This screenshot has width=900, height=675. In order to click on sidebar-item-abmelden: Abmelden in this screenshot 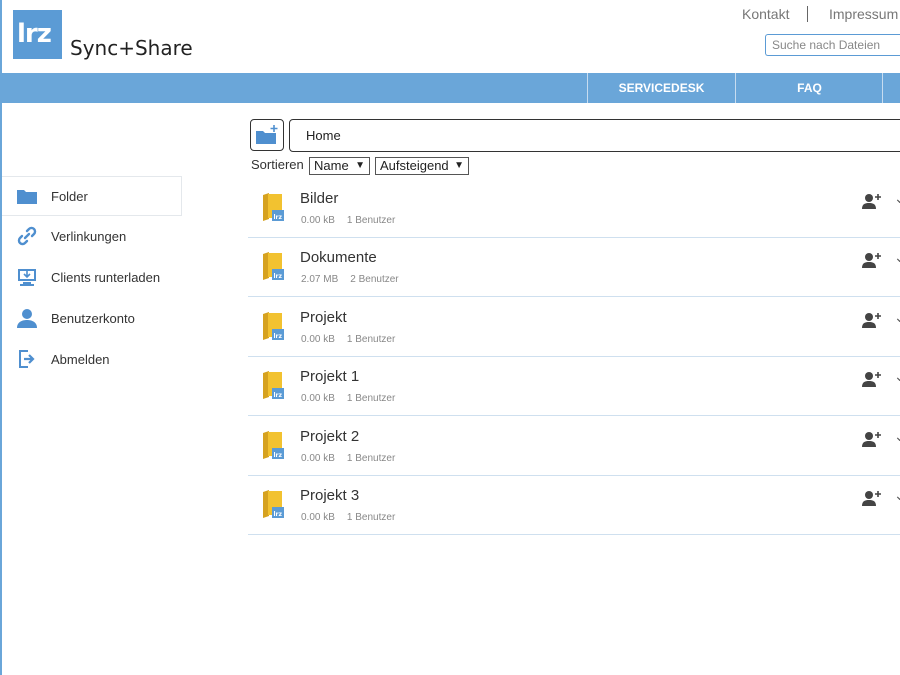, I will do `click(92, 359)`.